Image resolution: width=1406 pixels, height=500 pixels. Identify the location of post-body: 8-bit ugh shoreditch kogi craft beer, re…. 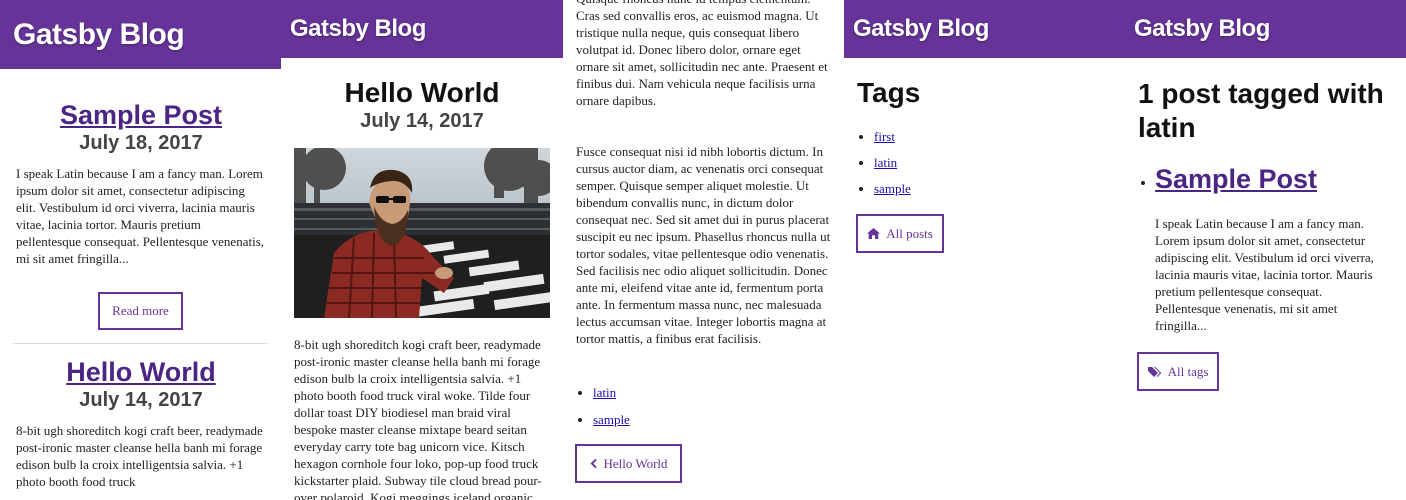
(418, 418).